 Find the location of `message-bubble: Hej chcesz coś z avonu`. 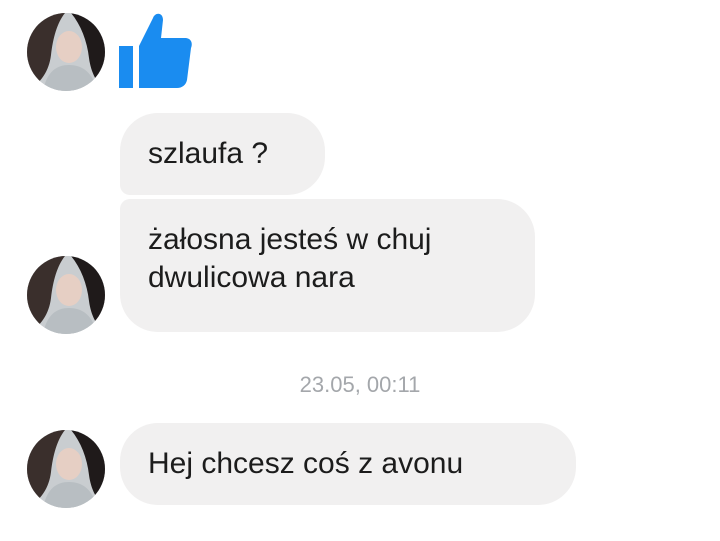

message-bubble: Hej chcesz coś z avonu is located at coordinates (348, 464).